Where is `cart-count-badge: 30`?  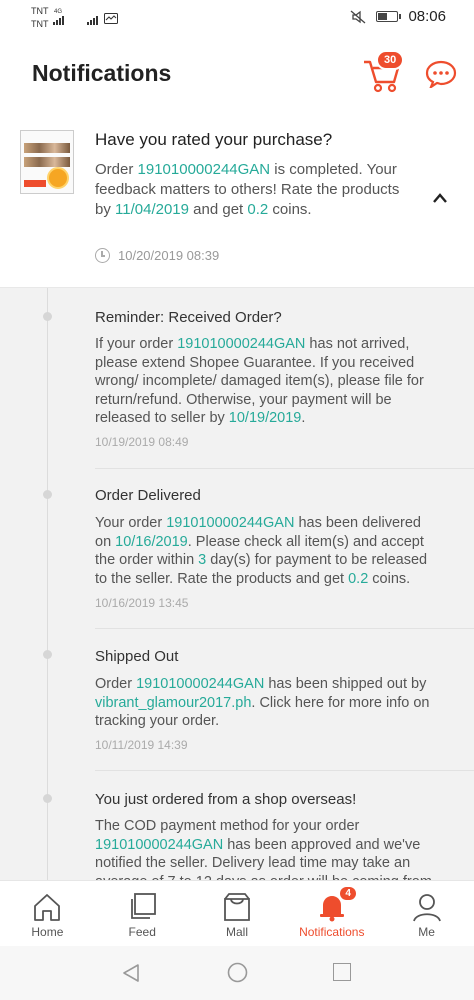 cart-count-badge: 30 is located at coordinates (390, 60).